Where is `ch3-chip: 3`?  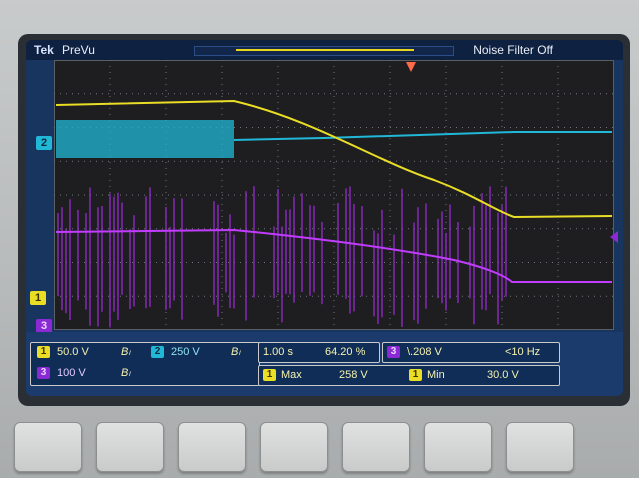
ch3-chip: 3 is located at coordinates (43, 373).